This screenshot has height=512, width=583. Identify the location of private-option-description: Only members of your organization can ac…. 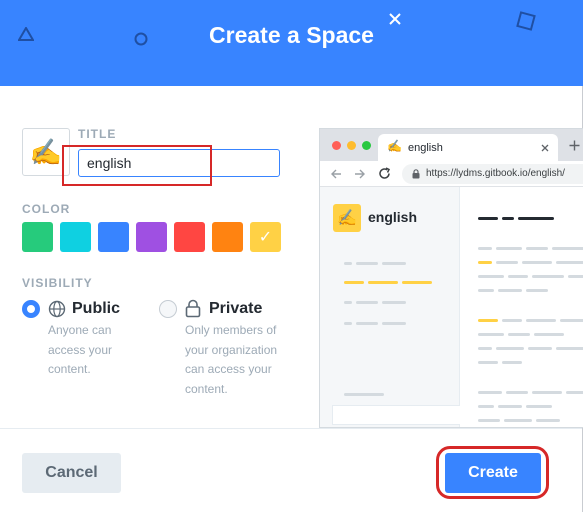
(231, 360).